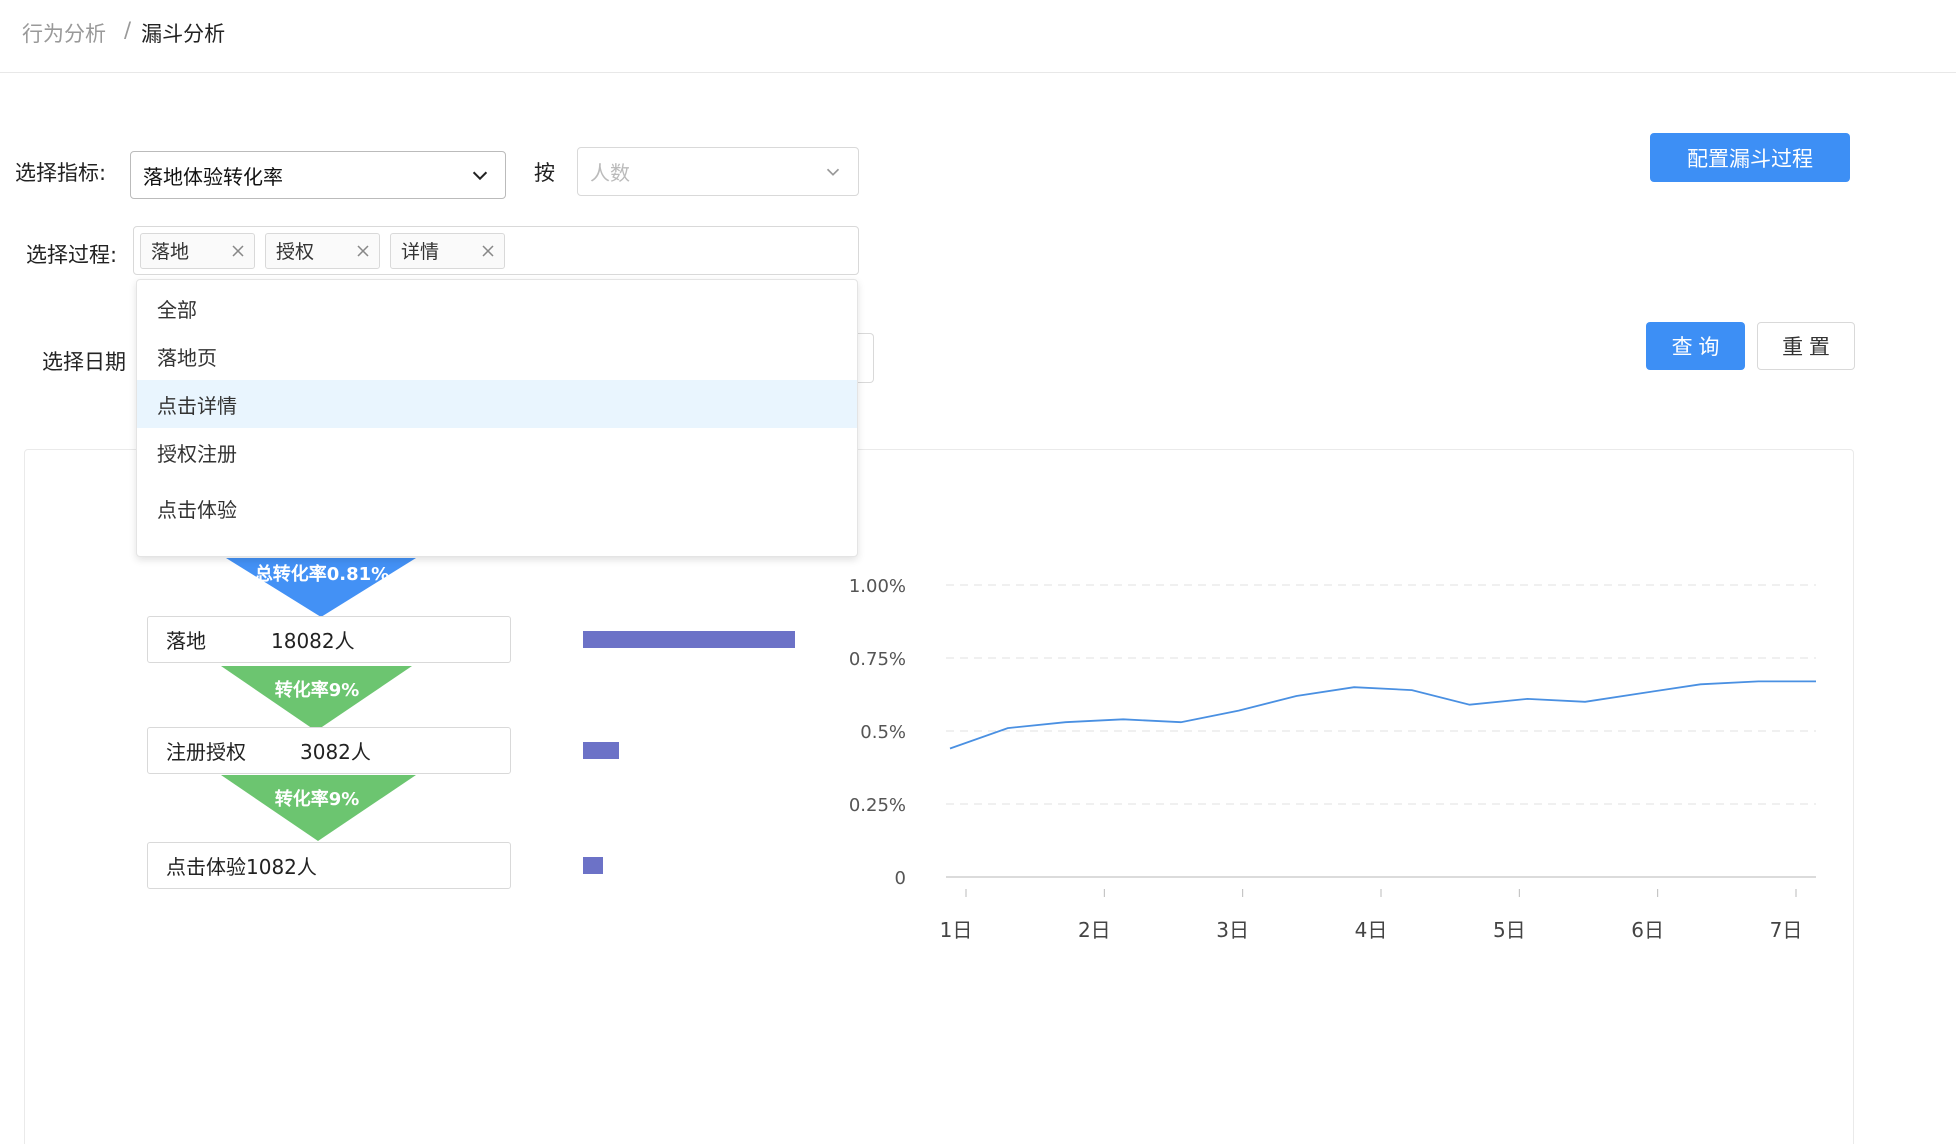 Image resolution: width=1956 pixels, height=1144 pixels. I want to click on y-tick-label: 0.25%, so click(877, 805).